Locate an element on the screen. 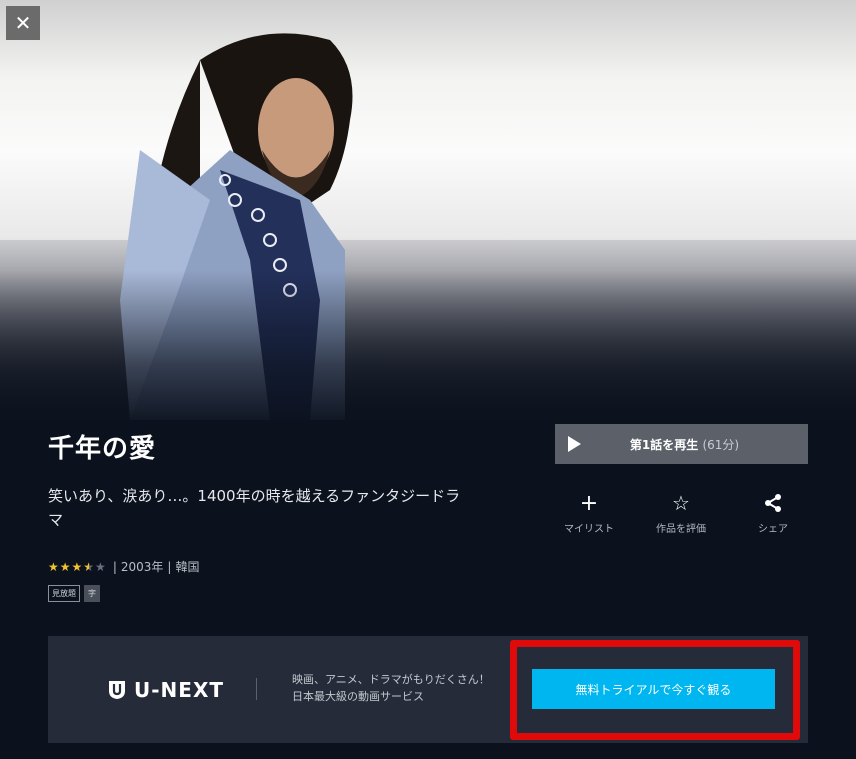 This screenshot has width=856, height=759. mylist-button: + マイリスト is located at coordinates (589, 513).